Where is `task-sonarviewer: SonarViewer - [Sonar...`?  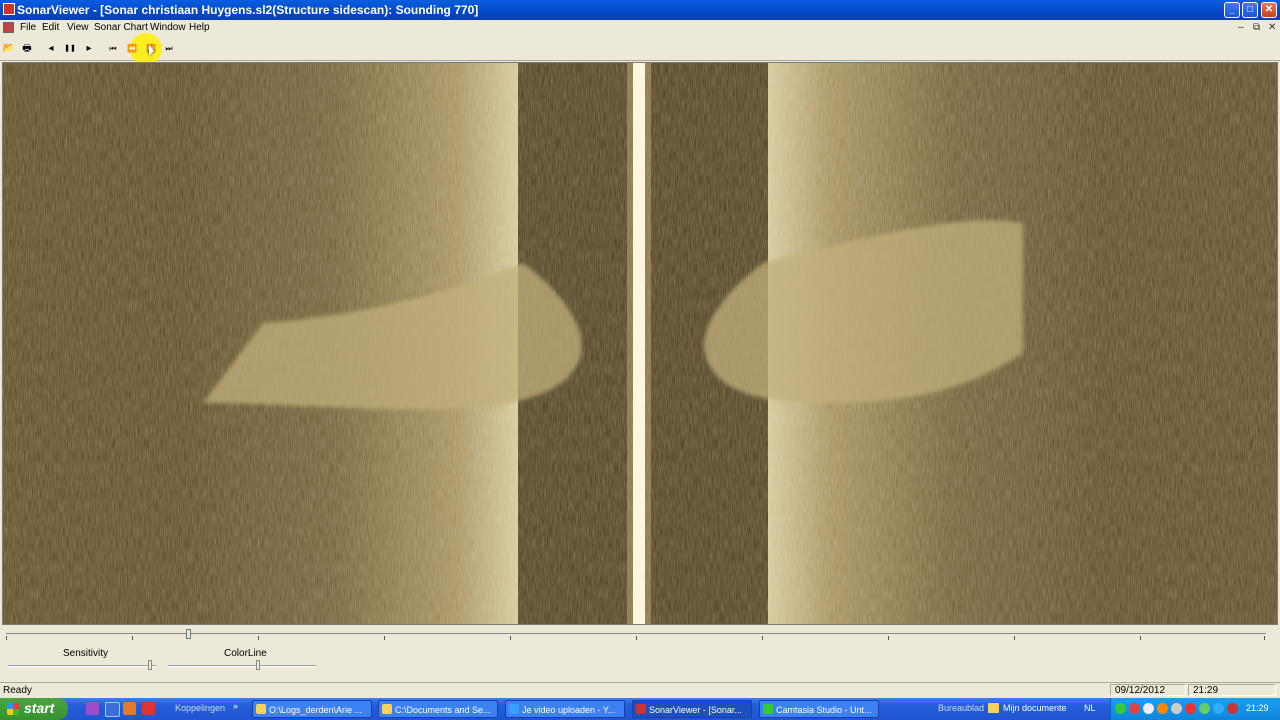
task-sonarviewer: SonarViewer - [Sonar... is located at coordinates (692, 709).